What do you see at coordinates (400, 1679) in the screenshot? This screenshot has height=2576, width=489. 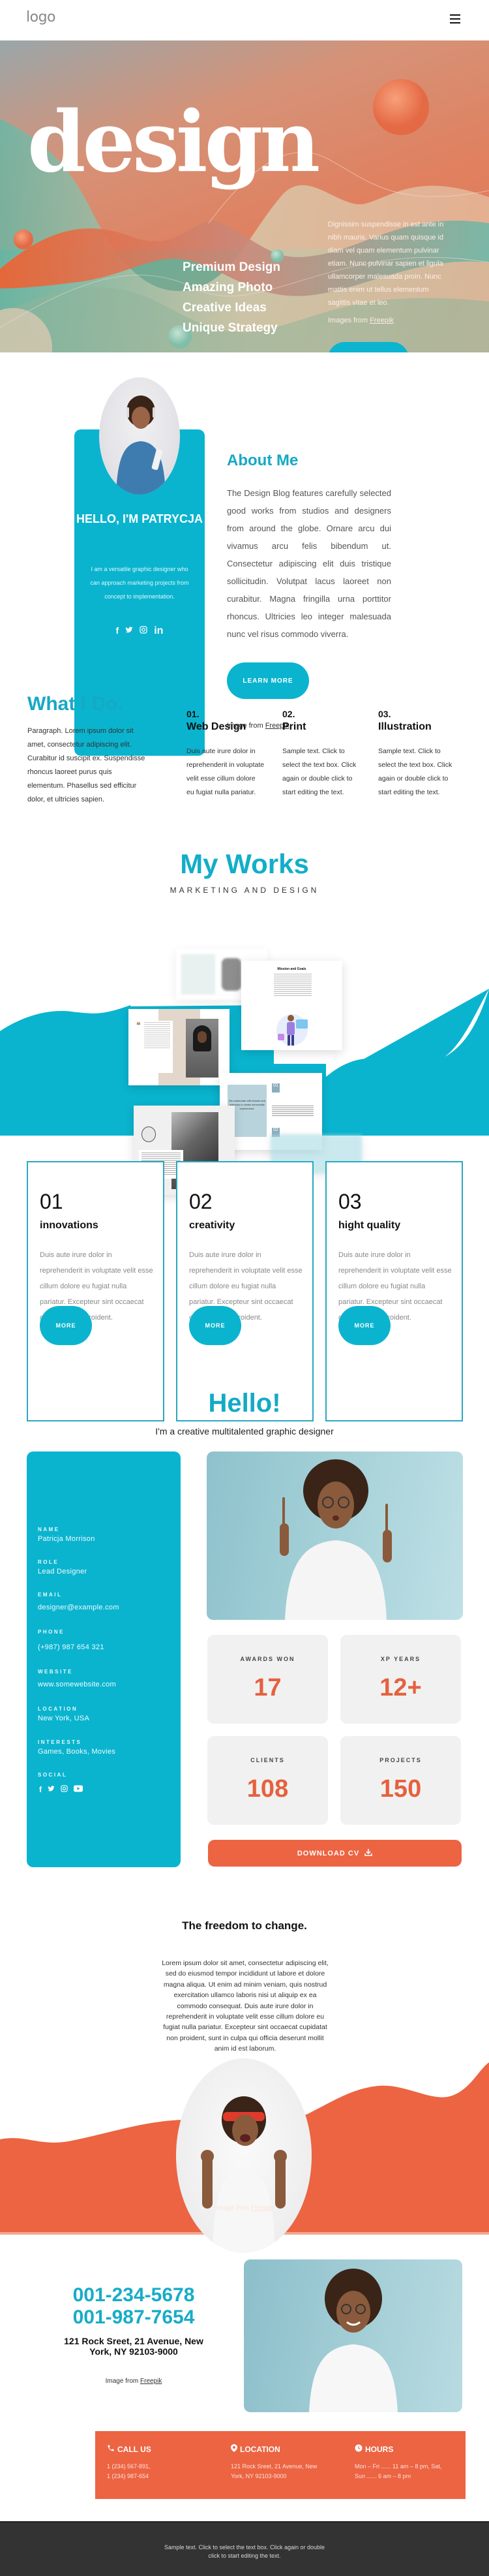 I see `stat-card: XP YEARS 12+` at bounding box center [400, 1679].